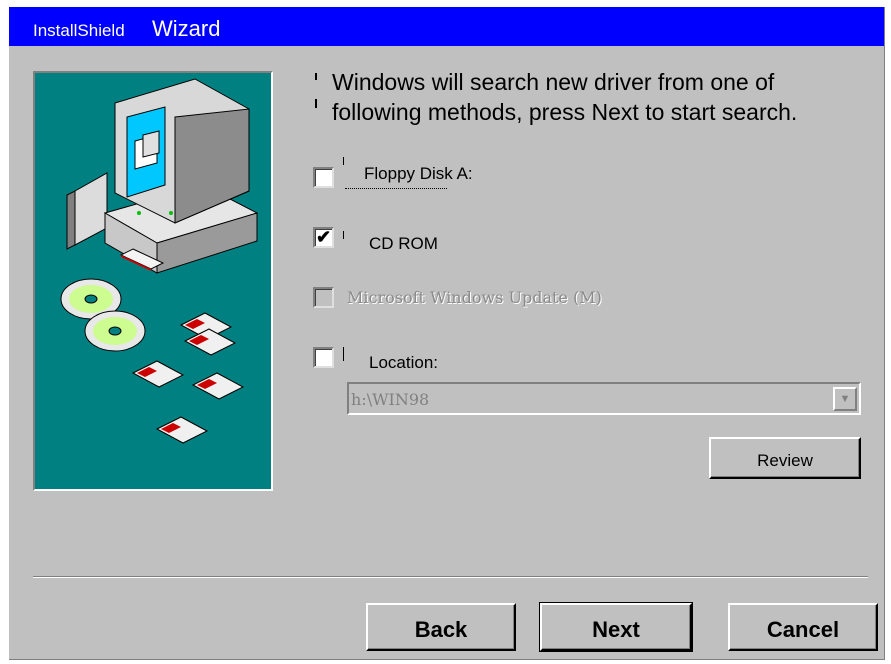 This screenshot has height=664, width=891. Describe the element at coordinates (403, 363) in the screenshot. I see `location-label: Location:` at that location.